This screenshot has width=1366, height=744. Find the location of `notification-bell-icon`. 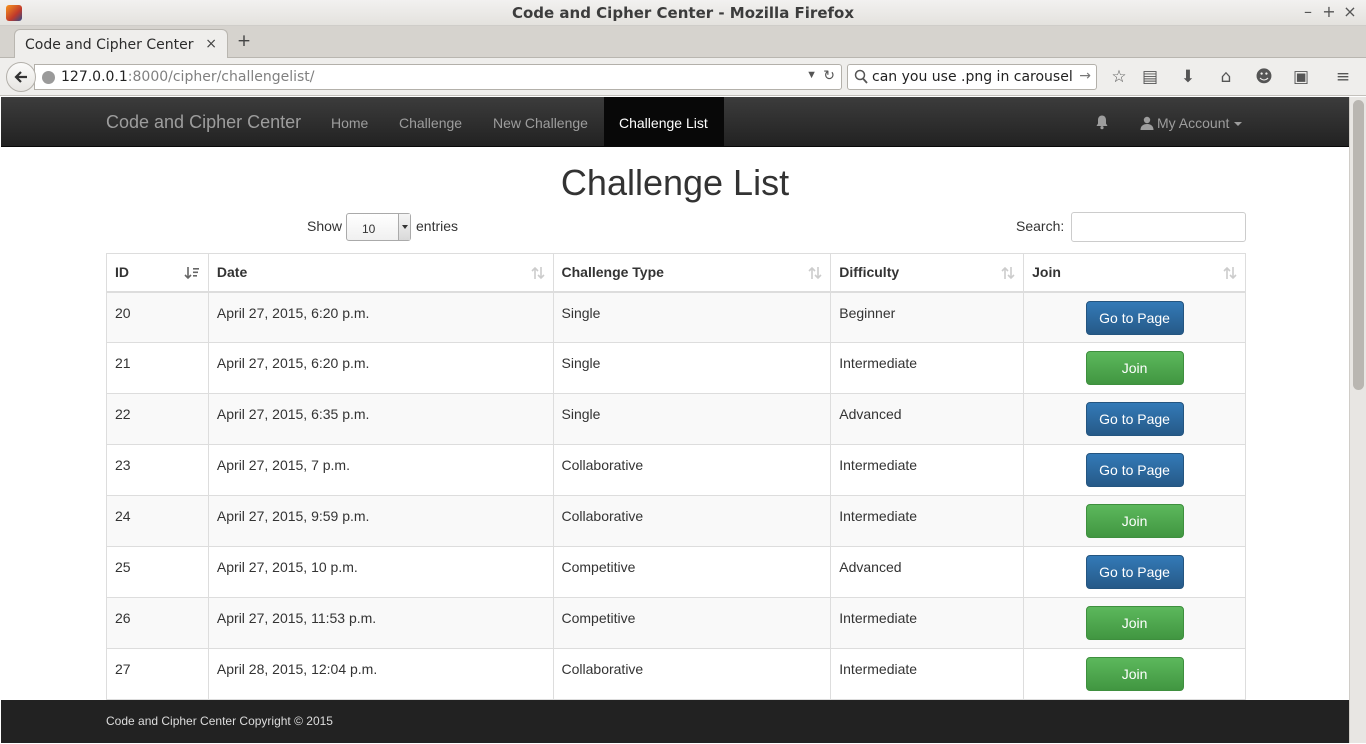

notification-bell-icon is located at coordinates (1102, 122).